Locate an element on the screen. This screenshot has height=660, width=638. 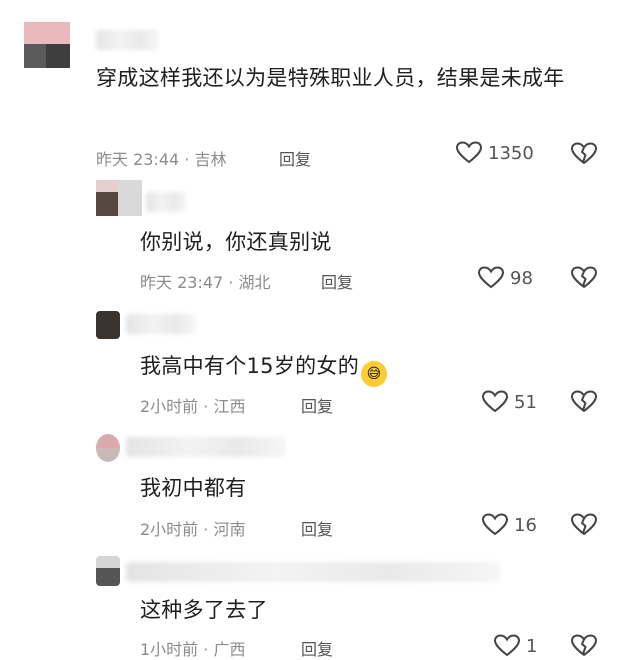
like-button: 51 is located at coordinates (509, 402).